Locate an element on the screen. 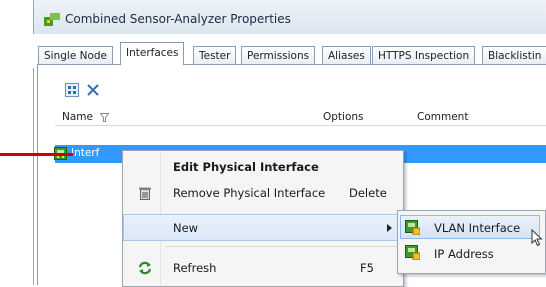 The height and width of the screenshot is (287, 546). title-bar: Combined Sensor-Analyzer Properties is located at coordinates (290, 17).